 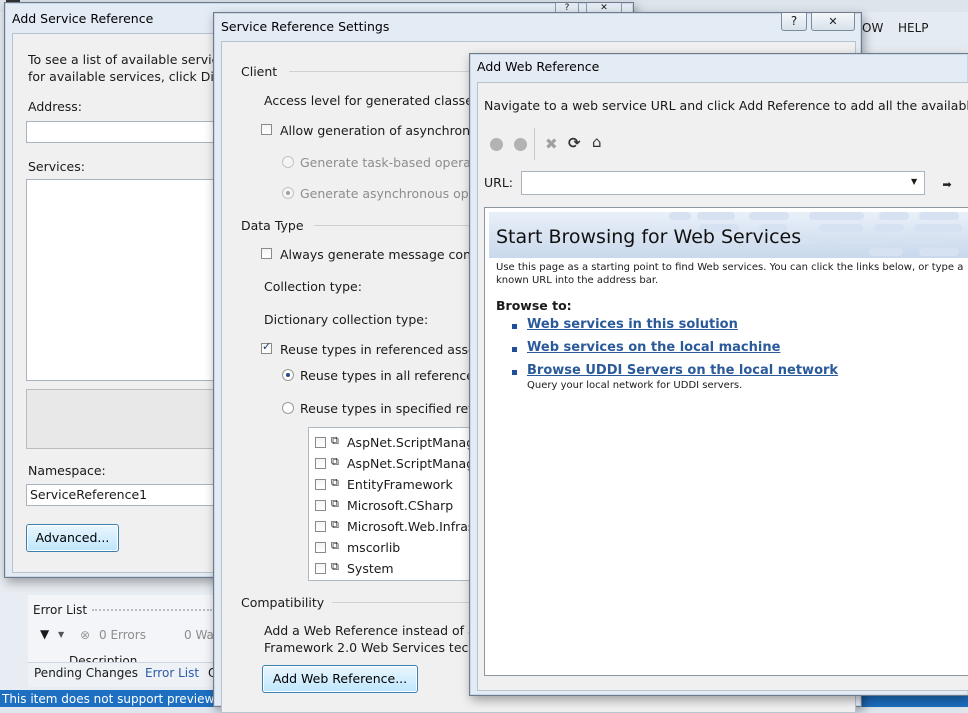 I want to click on reuse-all-radio, so click(x=288, y=375).